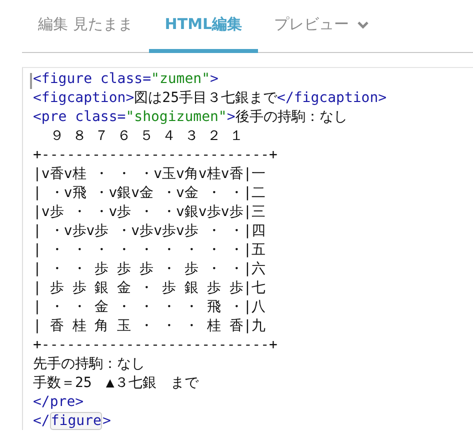 The width and height of the screenshot is (473, 437). I want to click on code-line: | 香 桂 角 玉 ・ ・ ・ 桂 香|九, so click(149, 326).